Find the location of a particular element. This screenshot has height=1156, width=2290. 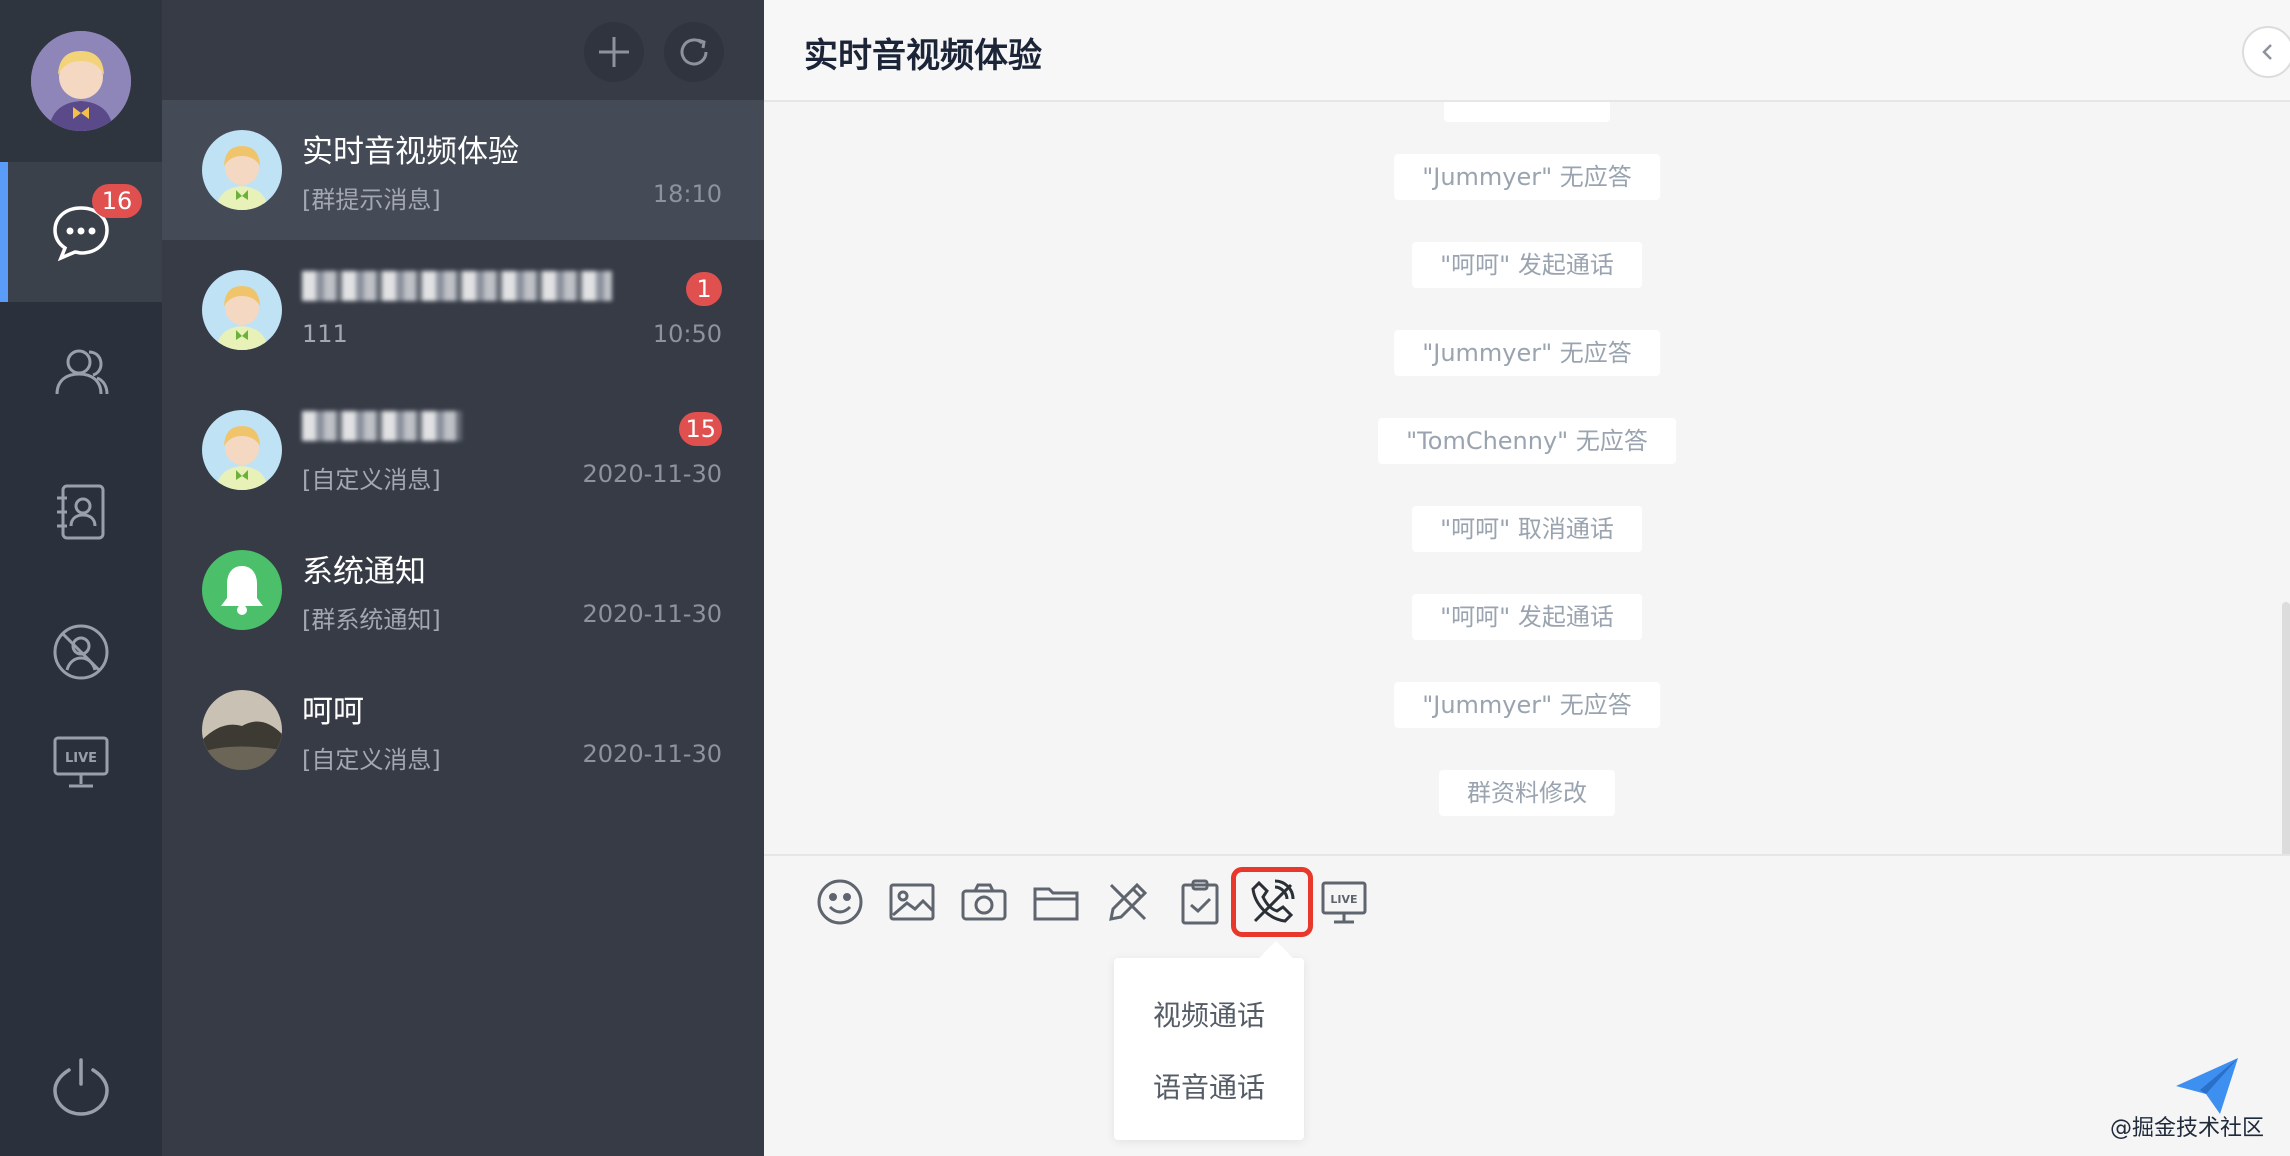

rail-item-groups is located at coordinates (81, 372).